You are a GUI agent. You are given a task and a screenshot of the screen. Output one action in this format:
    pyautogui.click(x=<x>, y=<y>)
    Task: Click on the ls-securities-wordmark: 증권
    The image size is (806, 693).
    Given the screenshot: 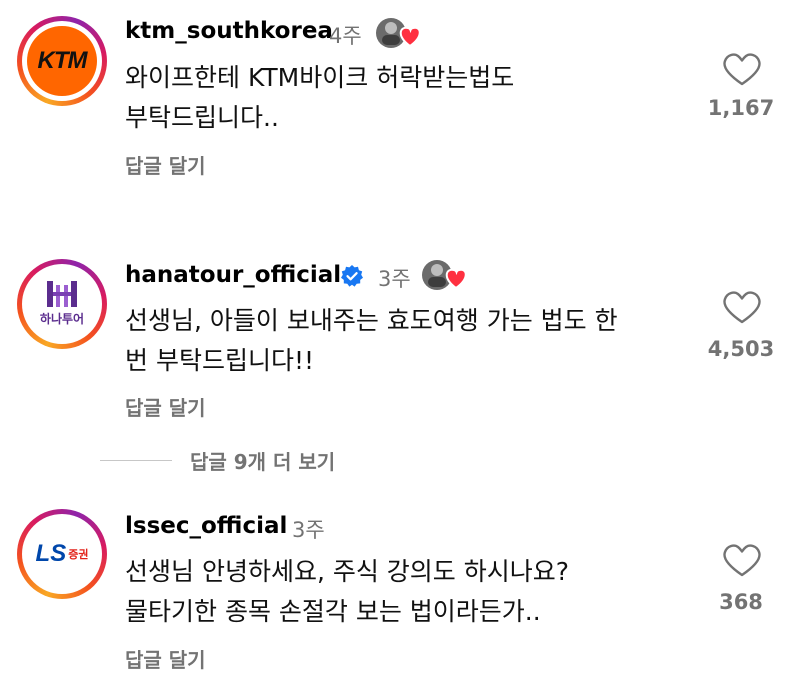 What is the action you would take?
    pyautogui.click(x=78, y=554)
    